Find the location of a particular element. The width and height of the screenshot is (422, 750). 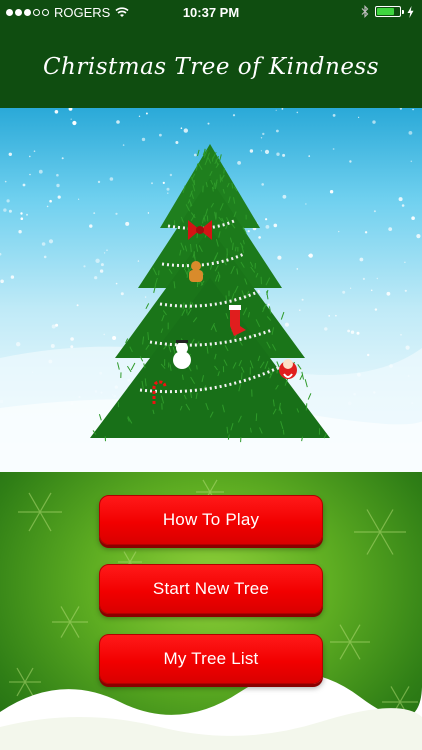

my-tree-list-button: My Tree List is located at coordinates (211, 659).